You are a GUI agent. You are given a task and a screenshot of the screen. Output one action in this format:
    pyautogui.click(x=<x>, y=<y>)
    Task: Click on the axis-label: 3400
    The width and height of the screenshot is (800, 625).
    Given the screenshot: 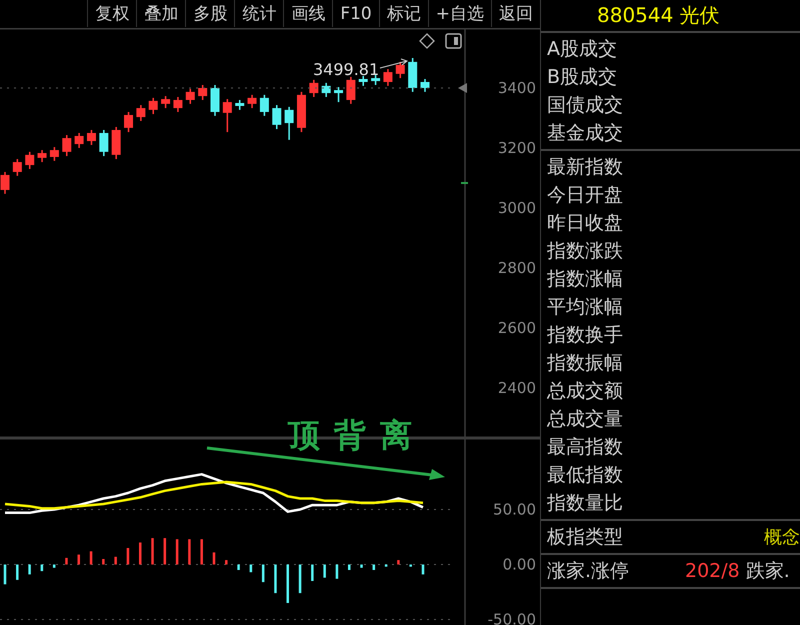 What is the action you would take?
    pyautogui.click(x=517, y=87)
    